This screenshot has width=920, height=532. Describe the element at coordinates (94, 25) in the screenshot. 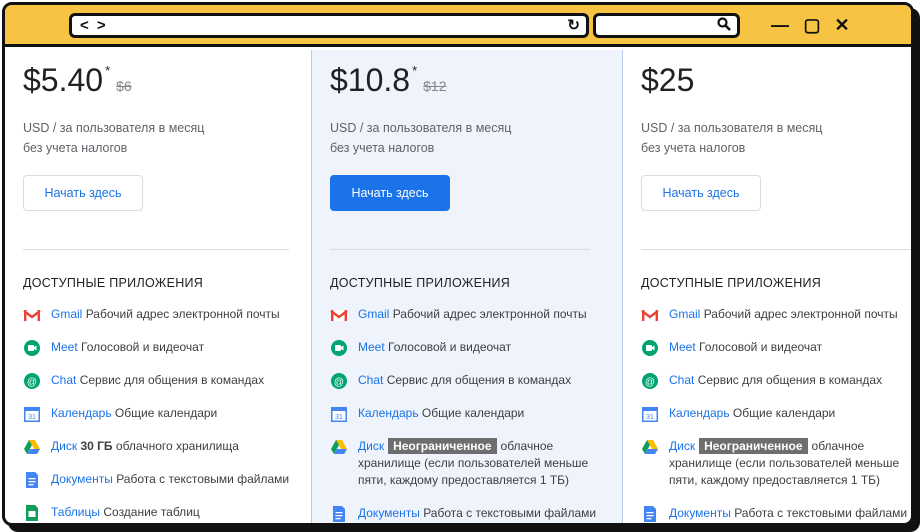

I see `back-forward-icon: < >` at that location.